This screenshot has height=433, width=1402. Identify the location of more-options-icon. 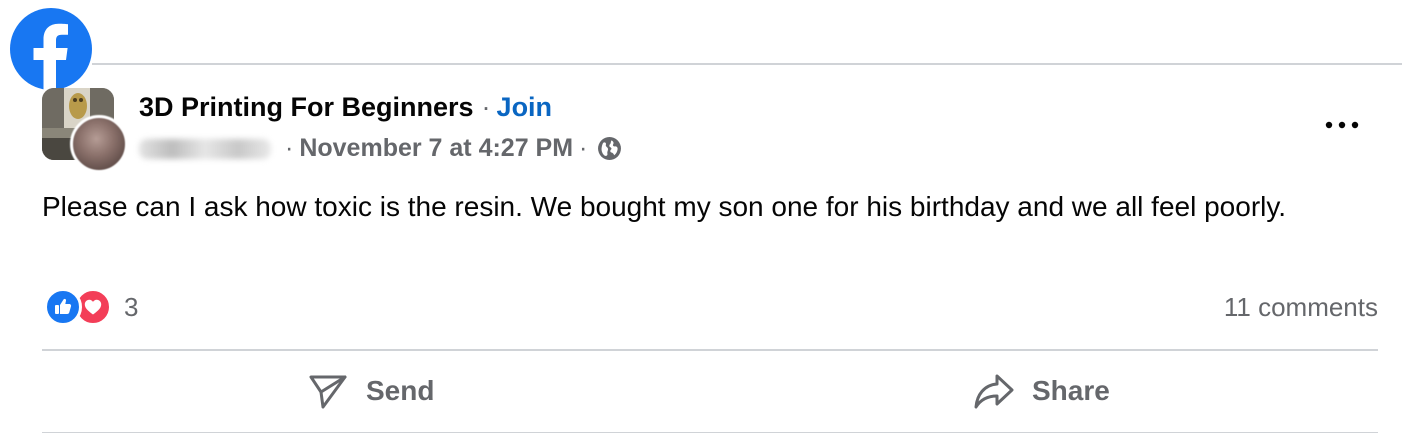
(1342, 125).